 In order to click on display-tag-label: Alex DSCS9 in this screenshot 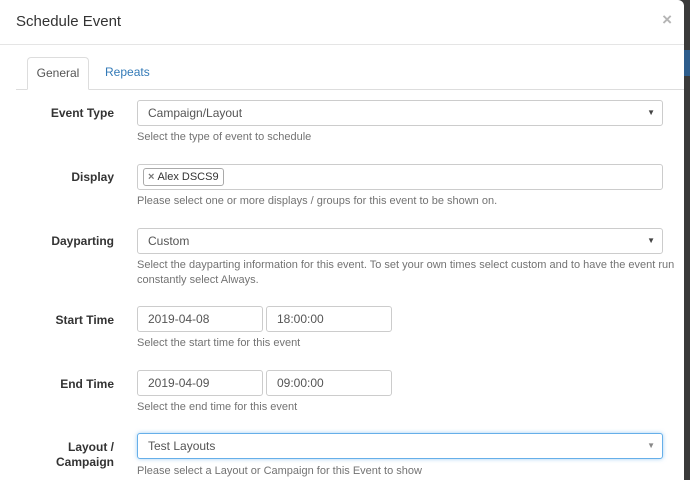, I will do `click(188, 177)`.